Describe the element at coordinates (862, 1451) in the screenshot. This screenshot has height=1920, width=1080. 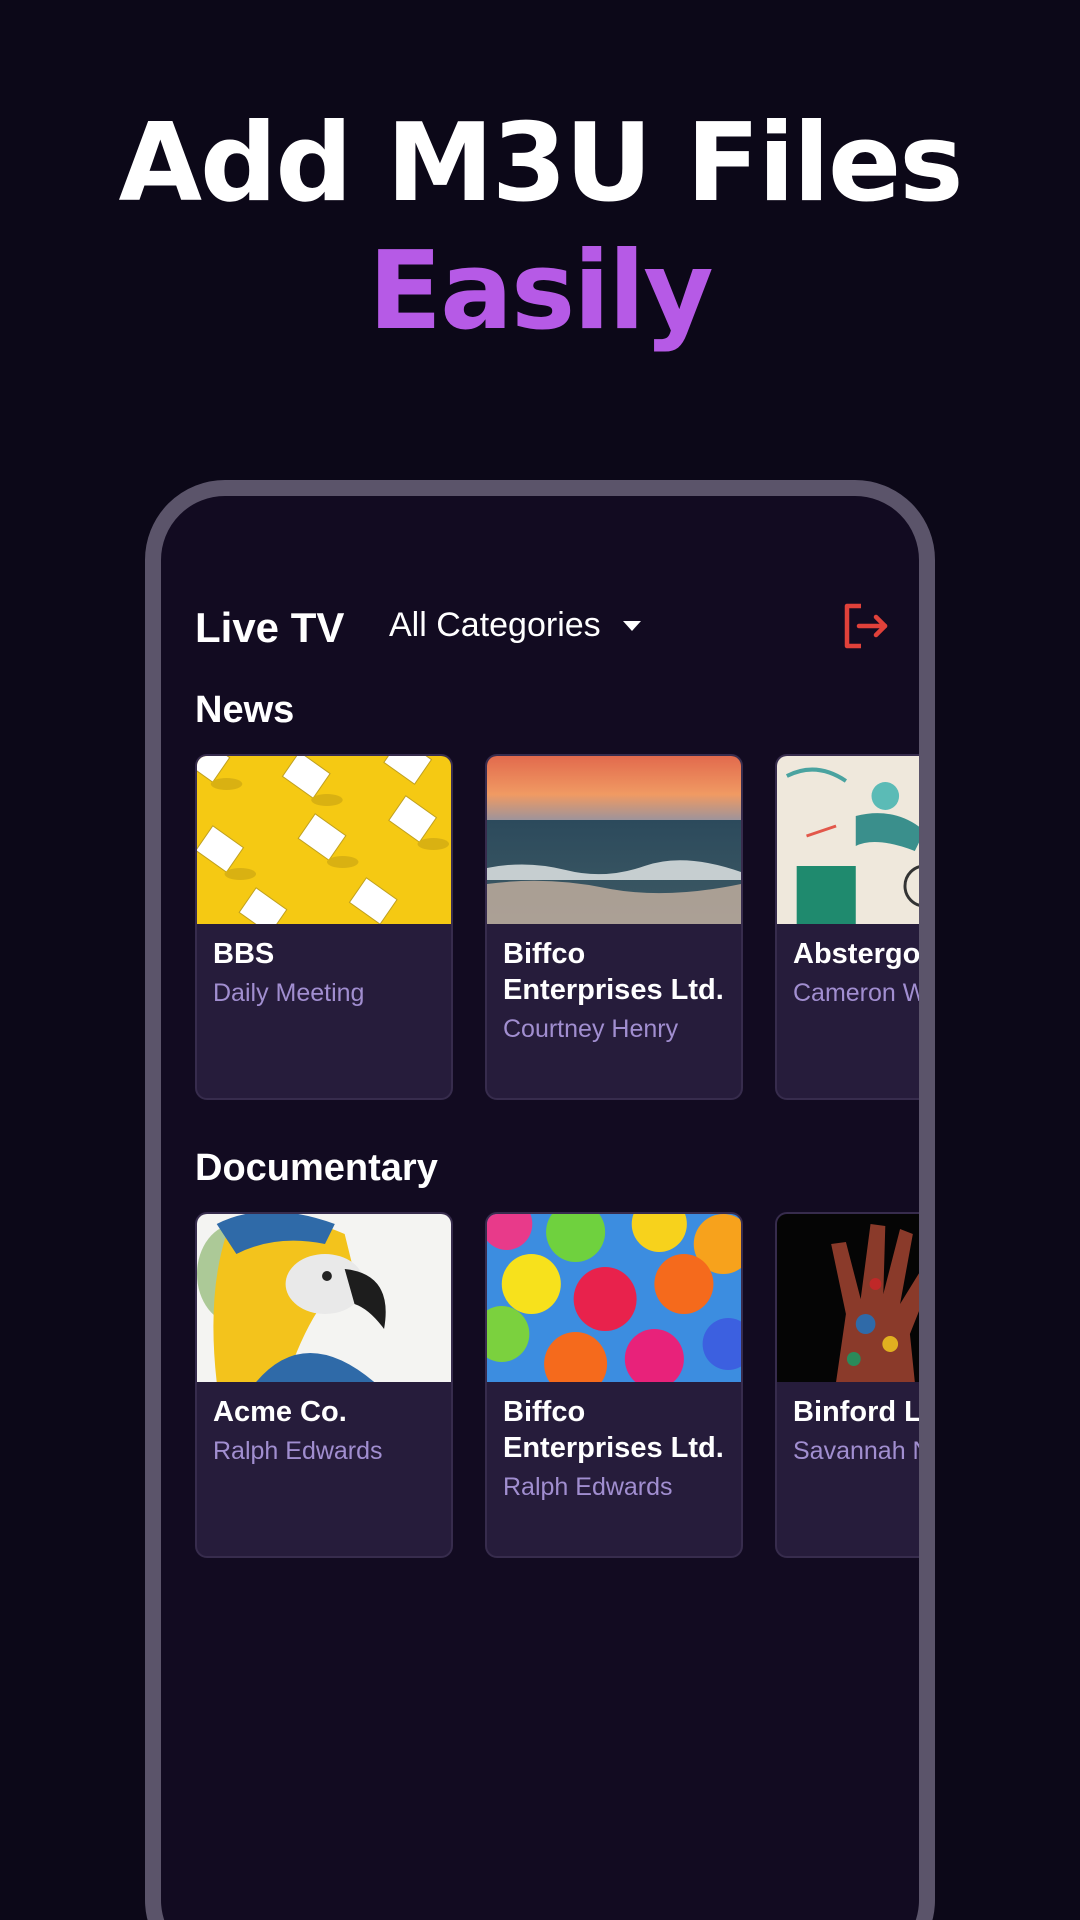
I see `channel-subtitle: Savannah Nguyen` at that location.